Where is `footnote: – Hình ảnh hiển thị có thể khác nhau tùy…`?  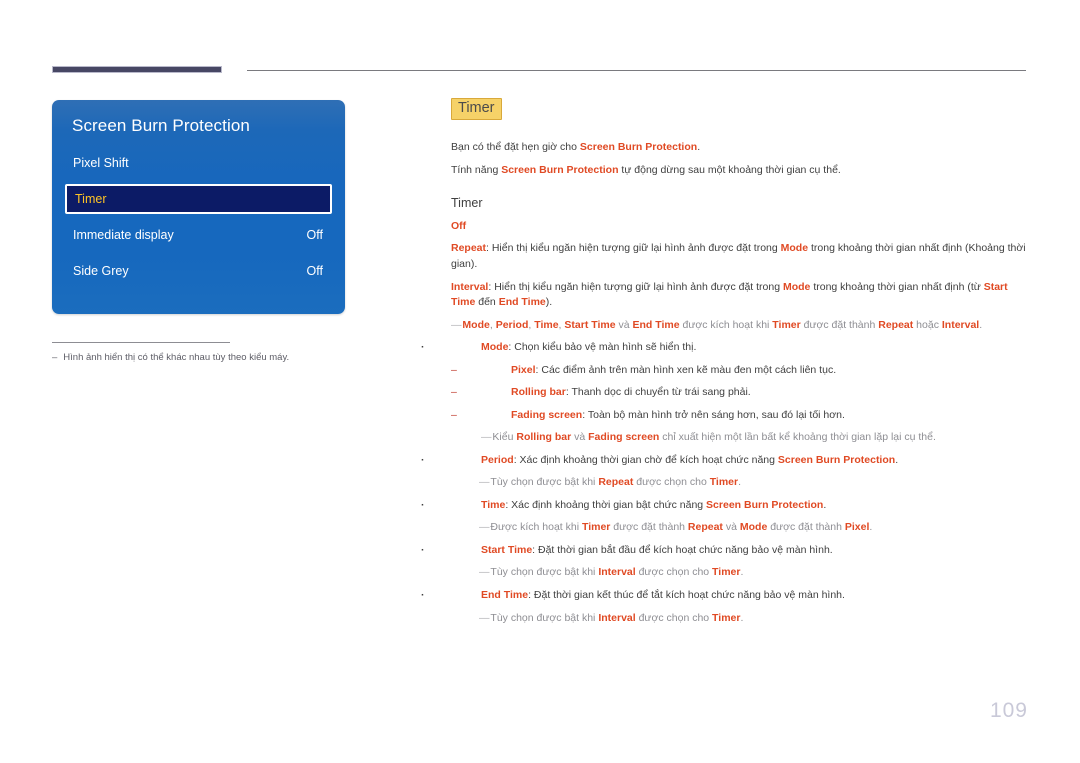 footnote: – Hình ảnh hiển thị có thể khác nhau tùy… is located at coordinates (198, 357).